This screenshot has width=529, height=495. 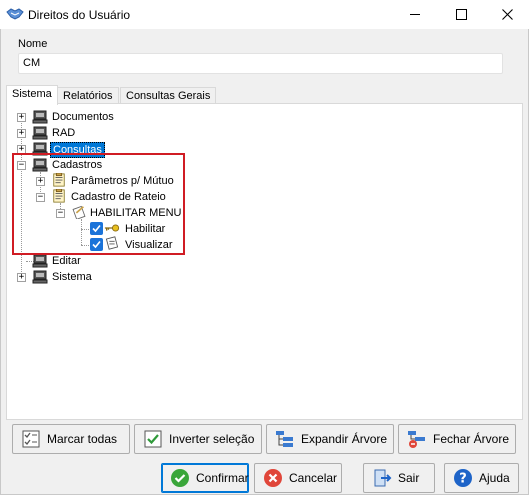 What do you see at coordinates (284, 439) in the screenshot?
I see `expand-tree-icon` at bounding box center [284, 439].